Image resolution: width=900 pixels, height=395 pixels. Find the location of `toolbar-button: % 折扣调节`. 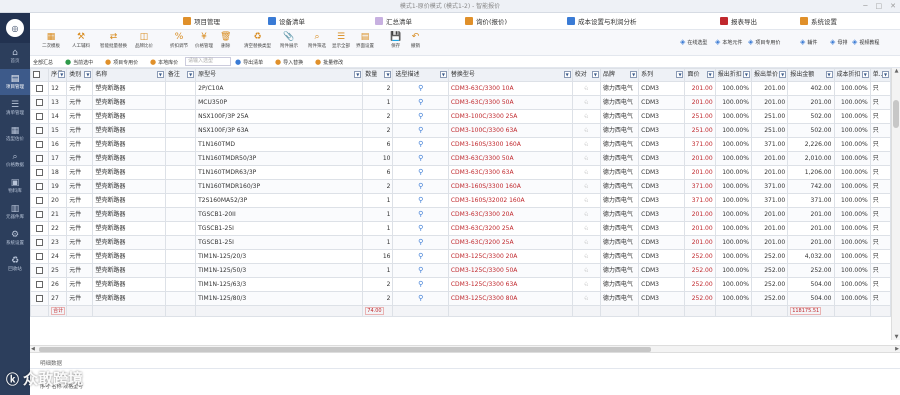

toolbar-button: % 折扣调节 is located at coordinates (179, 40).